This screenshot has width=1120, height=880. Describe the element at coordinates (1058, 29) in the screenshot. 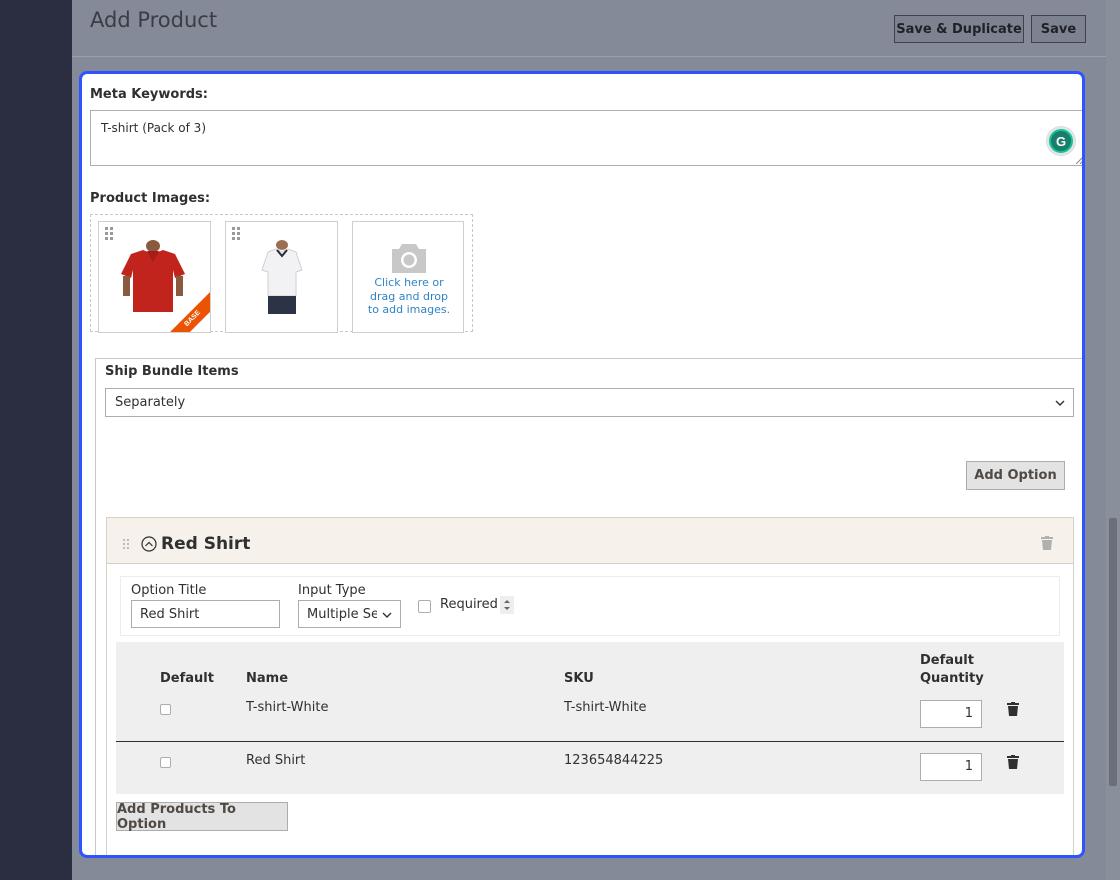

I see `save-button: Save` at that location.